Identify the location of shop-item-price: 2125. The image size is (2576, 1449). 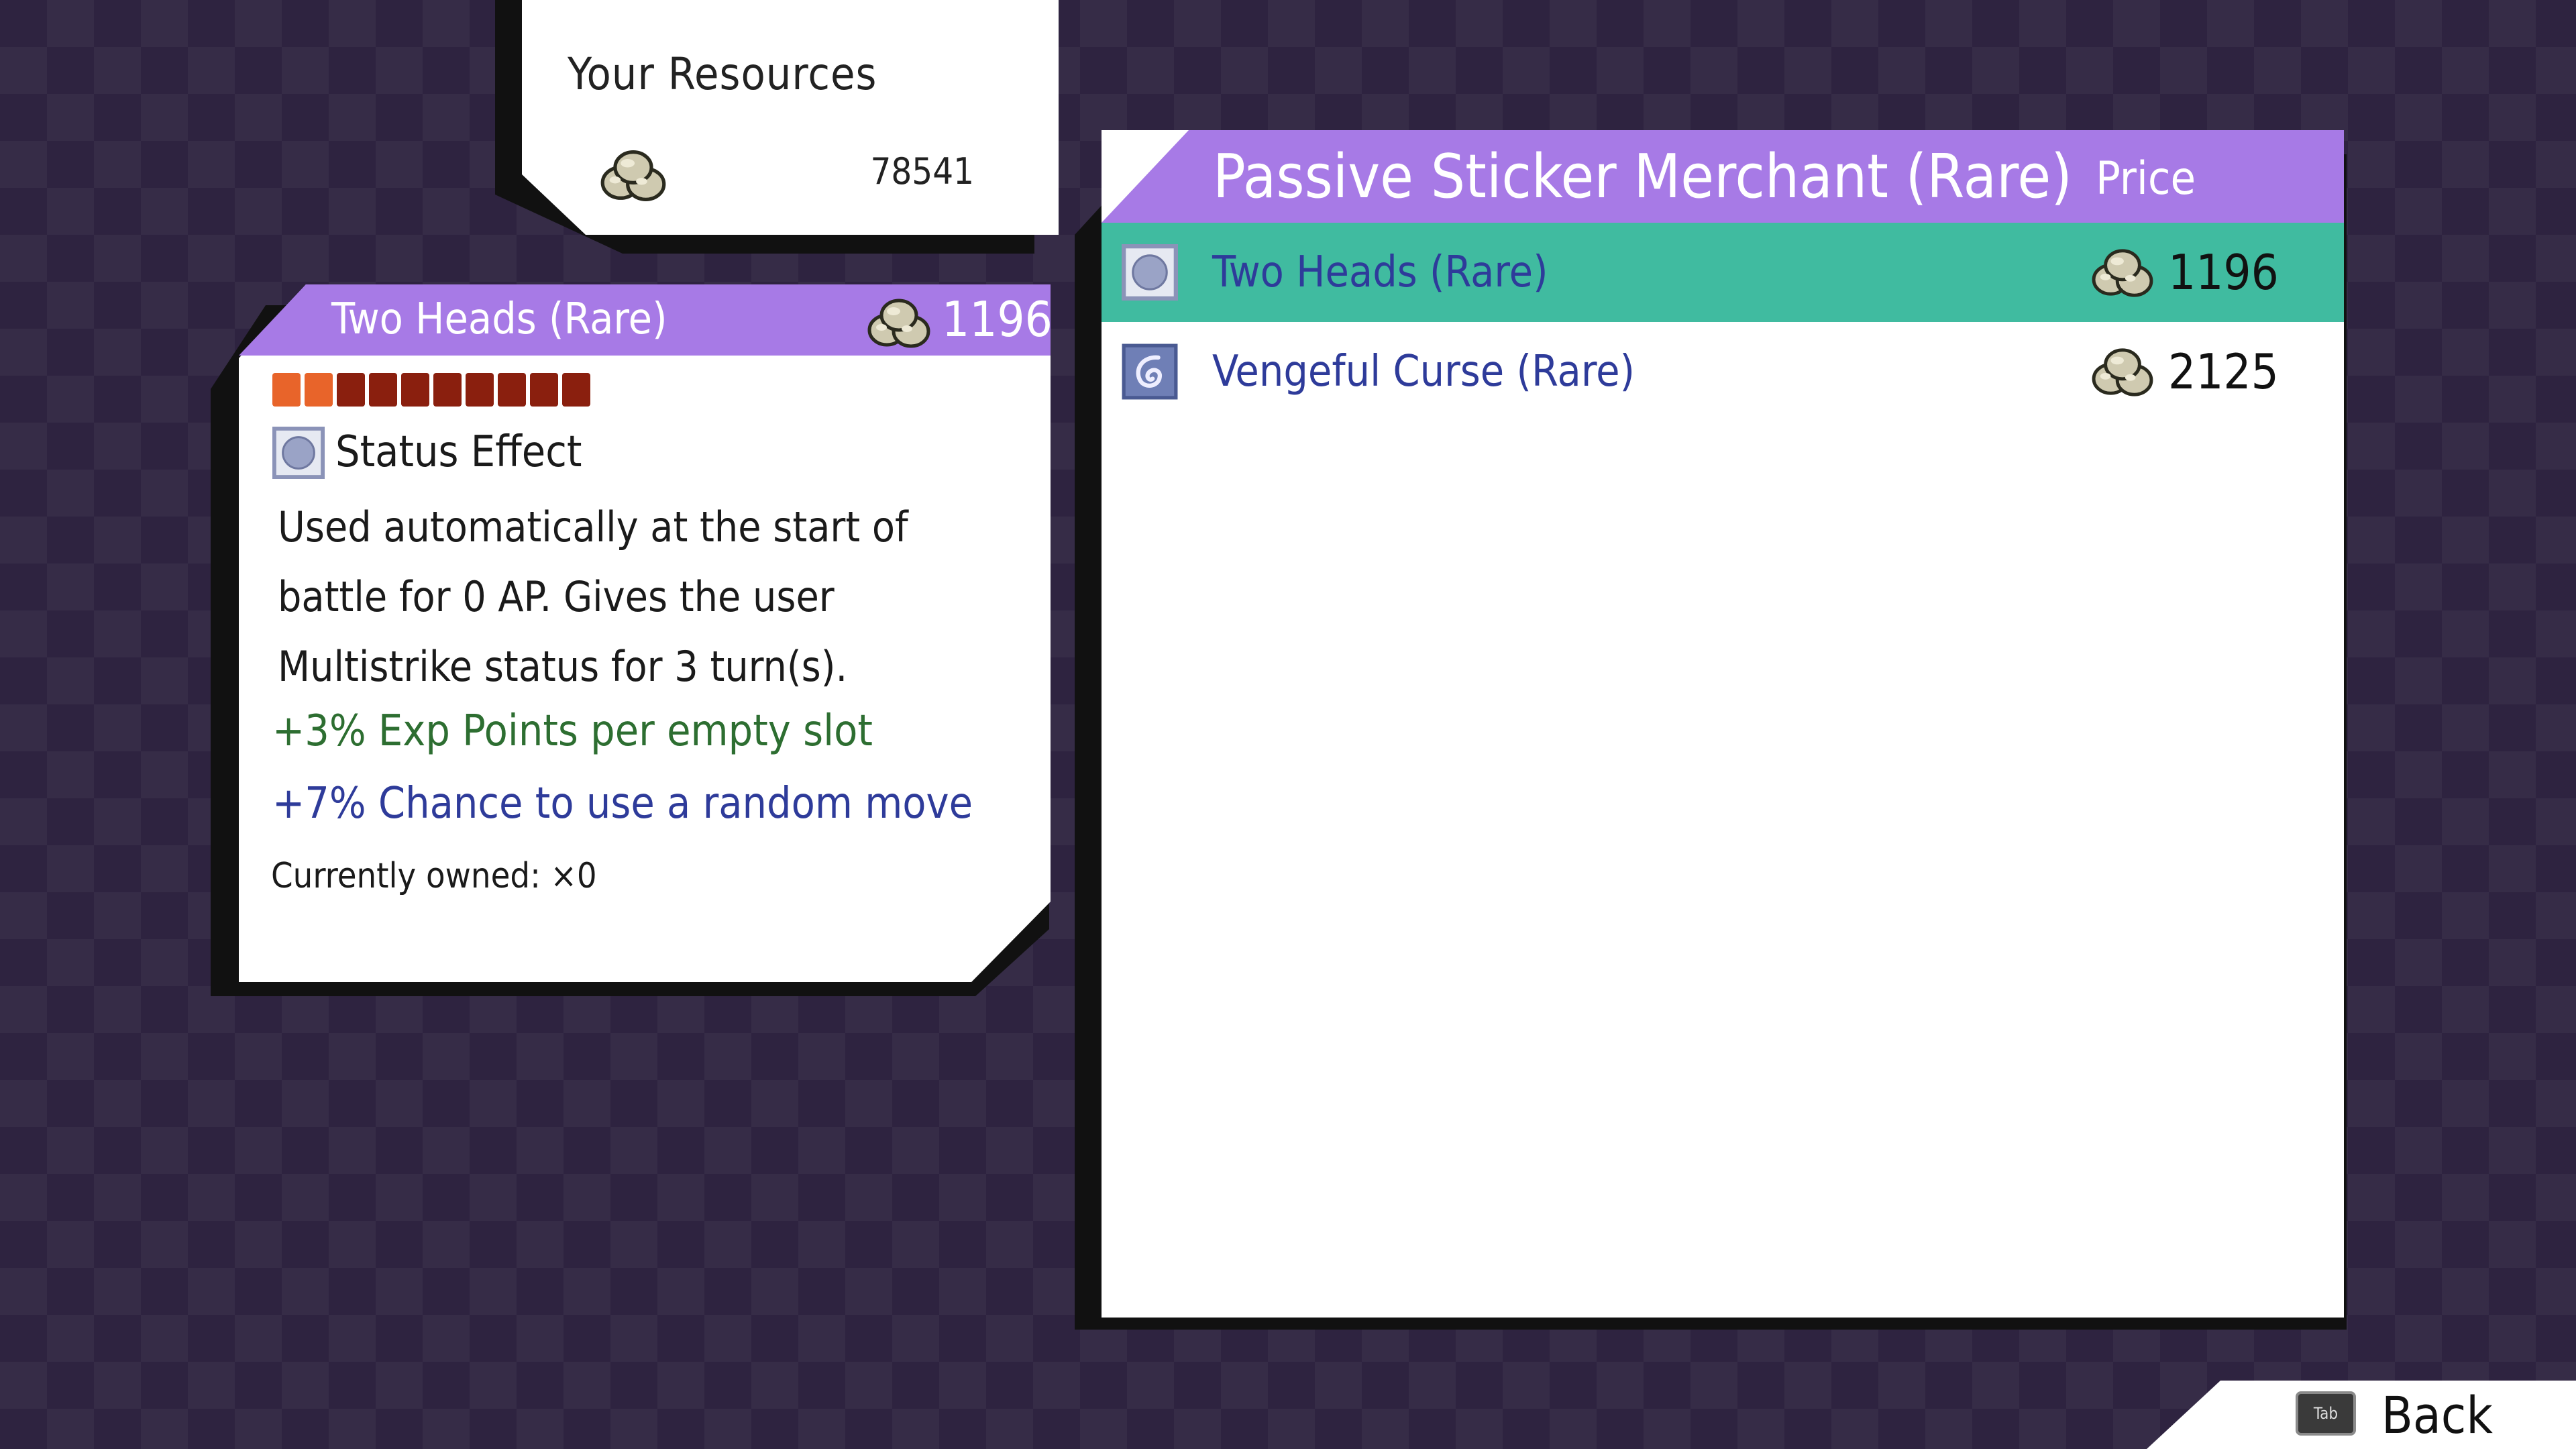
(2223, 371).